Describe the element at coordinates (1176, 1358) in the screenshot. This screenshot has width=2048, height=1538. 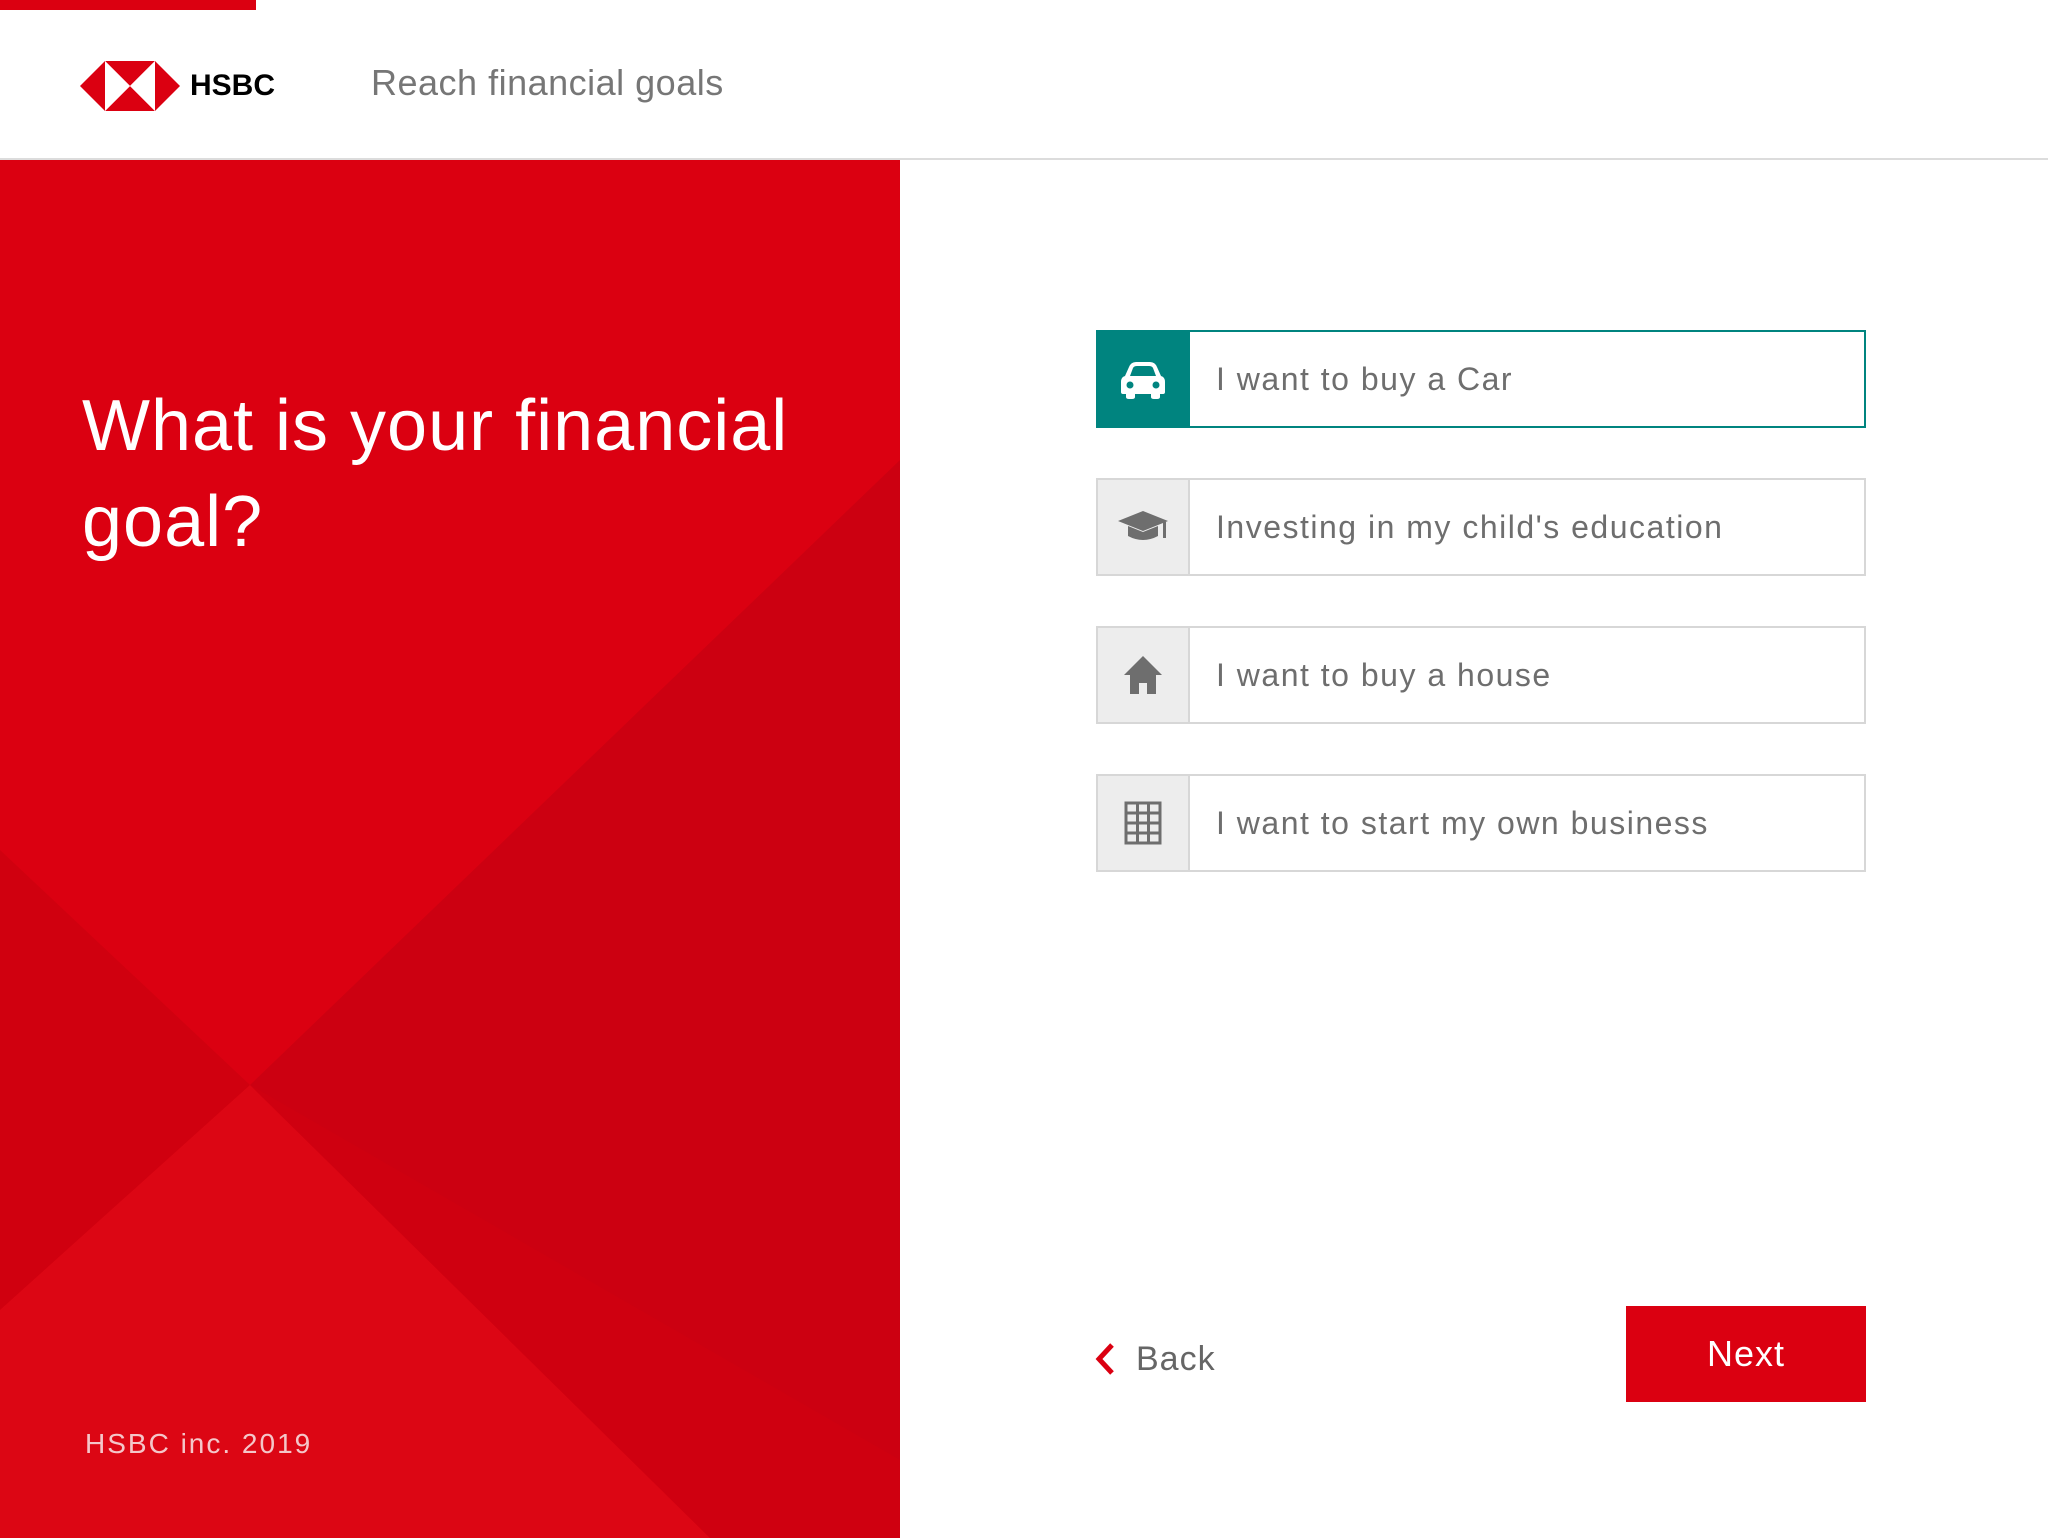
I see `back-label: Back` at that location.